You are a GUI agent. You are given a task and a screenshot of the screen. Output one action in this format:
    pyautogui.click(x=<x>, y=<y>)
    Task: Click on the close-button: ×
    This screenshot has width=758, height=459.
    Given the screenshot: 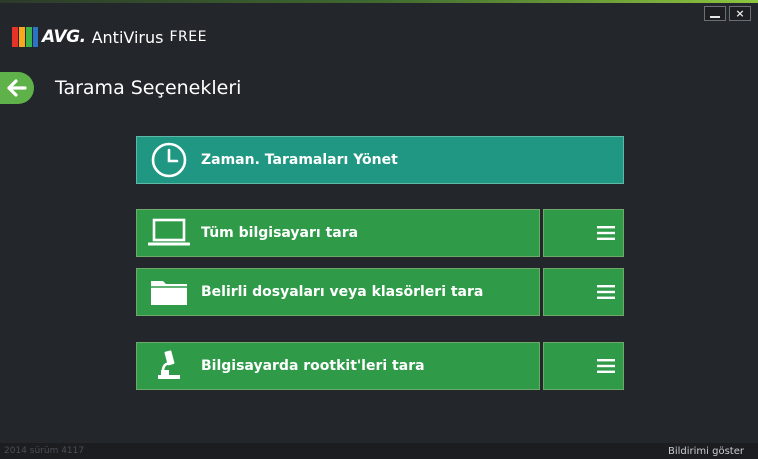 What is the action you would take?
    pyautogui.click(x=740, y=13)
    